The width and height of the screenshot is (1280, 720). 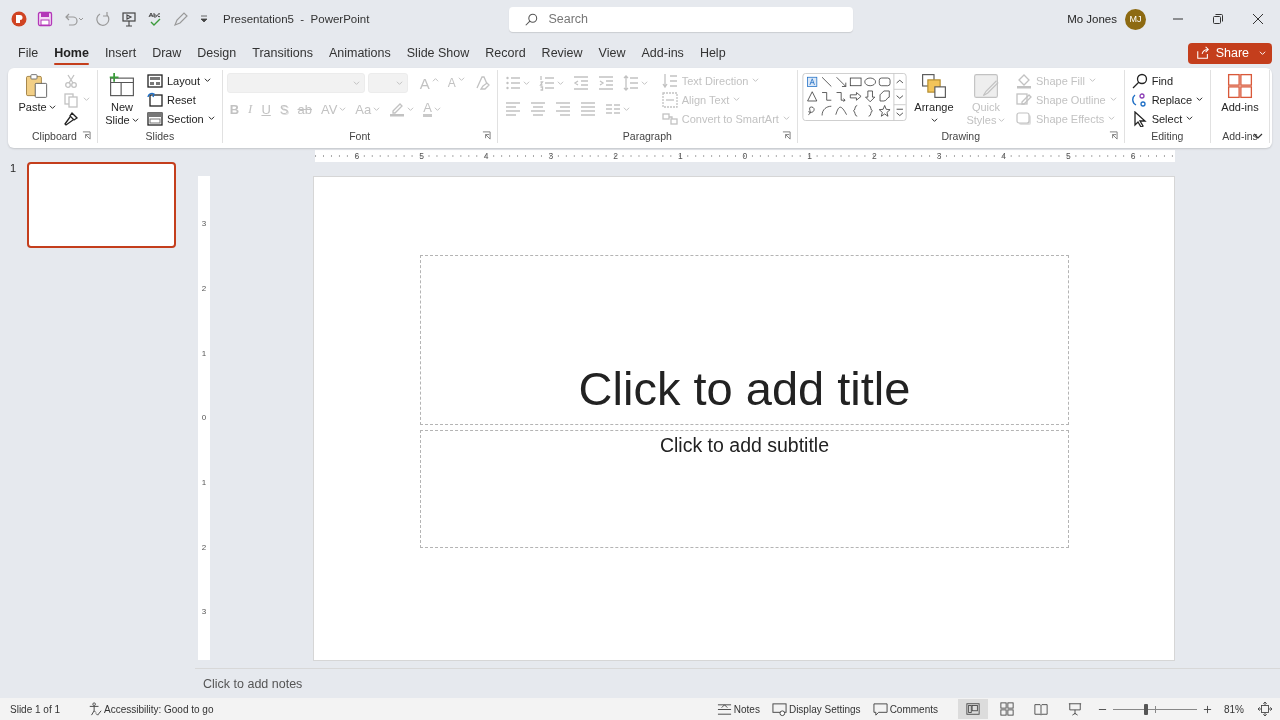 What do you see at coordinates (54, 135) in the screenshot?
I see `group-label: Clipboard` at bounding box center [54, 135].